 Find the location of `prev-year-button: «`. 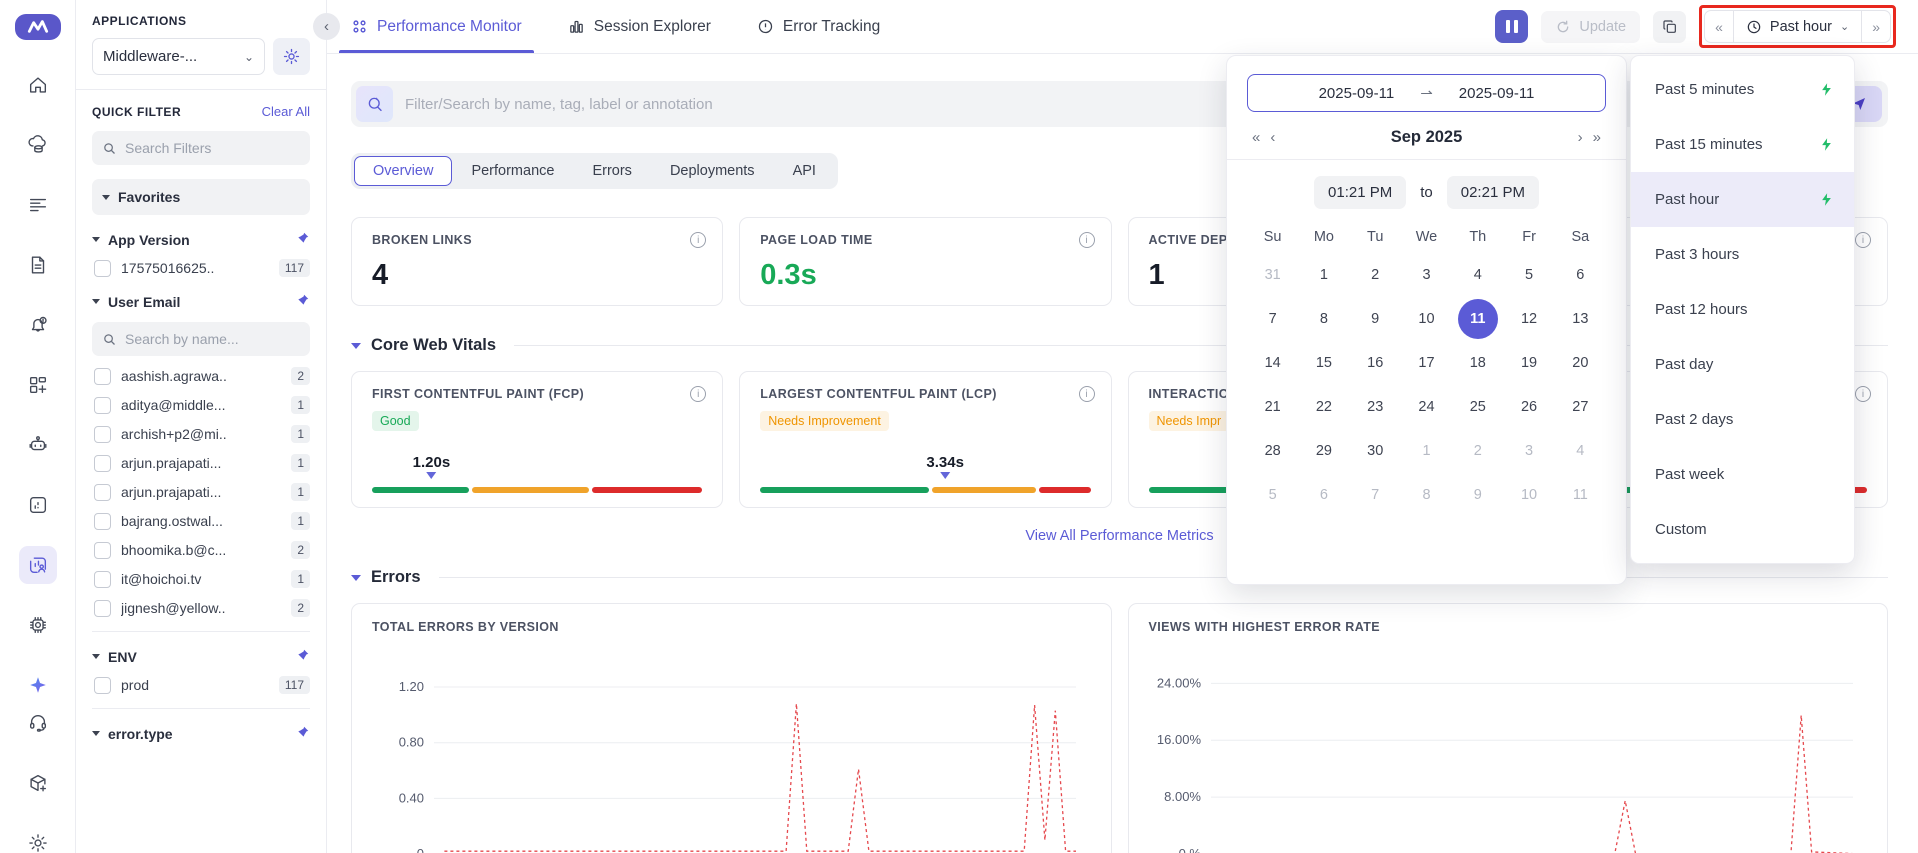

prev-year-button: « is located at coordinates (1256, 137).